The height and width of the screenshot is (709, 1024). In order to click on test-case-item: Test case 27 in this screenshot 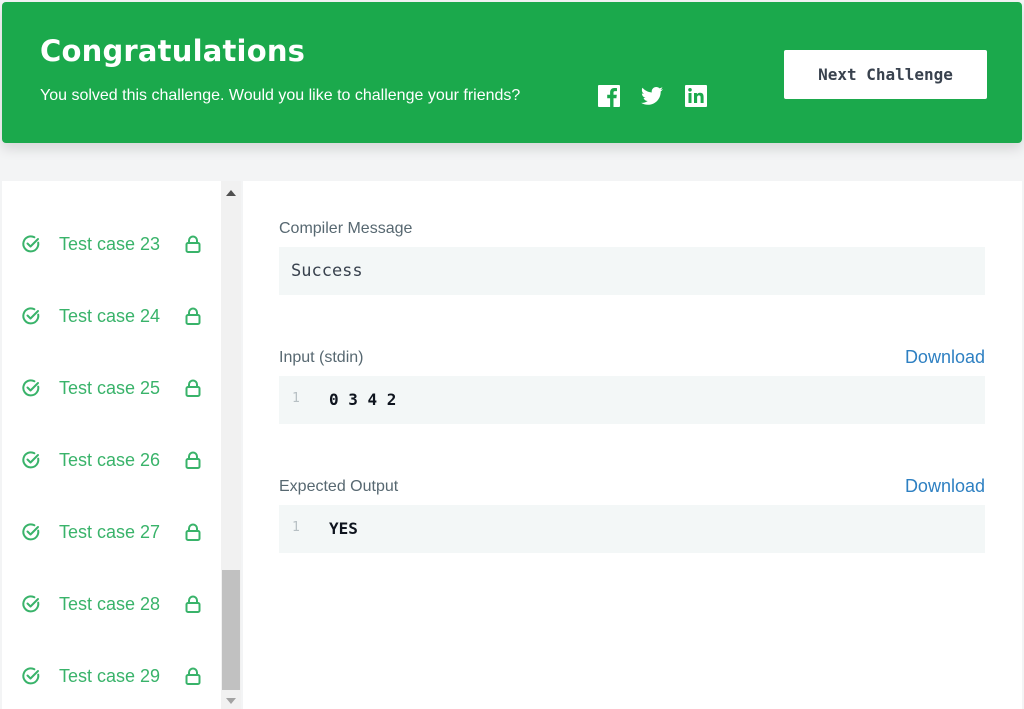, I will do `click(111, 532)`.